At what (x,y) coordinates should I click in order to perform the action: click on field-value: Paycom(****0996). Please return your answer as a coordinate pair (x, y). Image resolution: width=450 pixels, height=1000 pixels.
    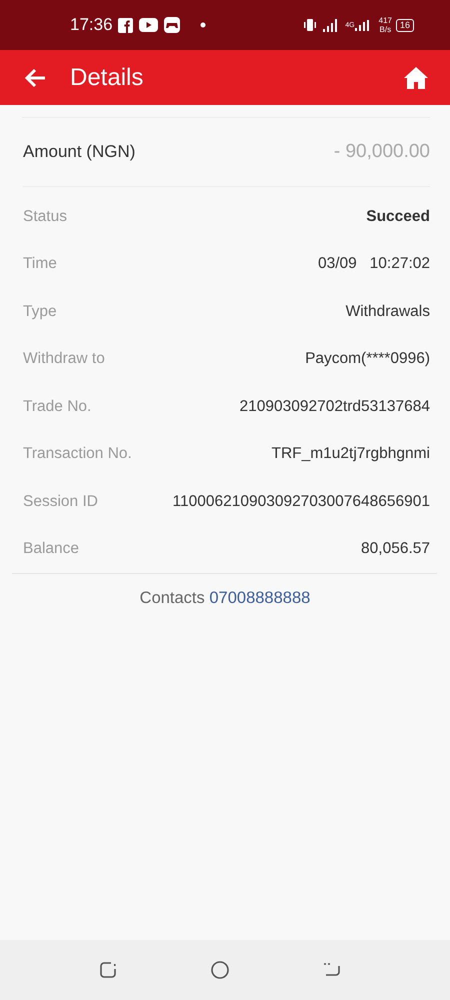
    Looking at the image, I should click on (367, 359).